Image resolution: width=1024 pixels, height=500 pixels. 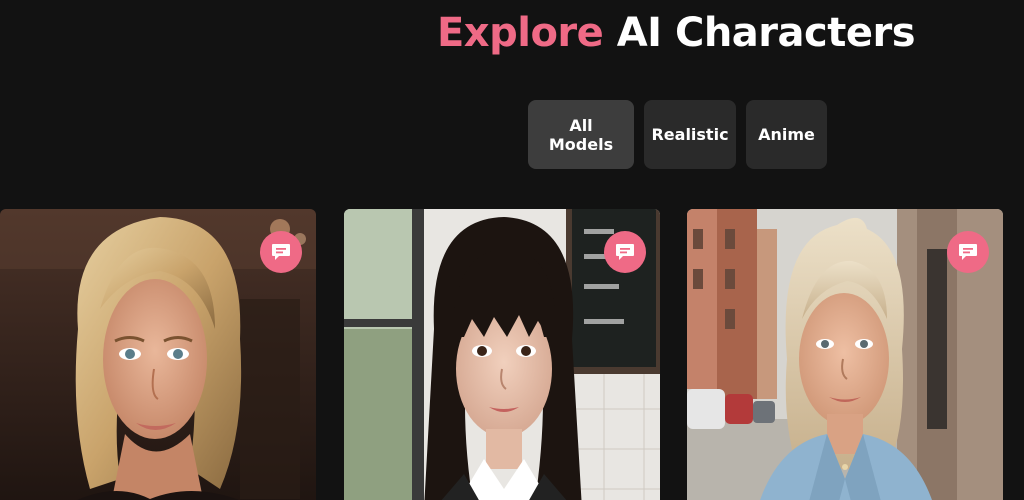 What do you see at coordinates (786, 134) in the screenshot?
I see `filter-anime-button: Anime` at bounding box center [786, 134].